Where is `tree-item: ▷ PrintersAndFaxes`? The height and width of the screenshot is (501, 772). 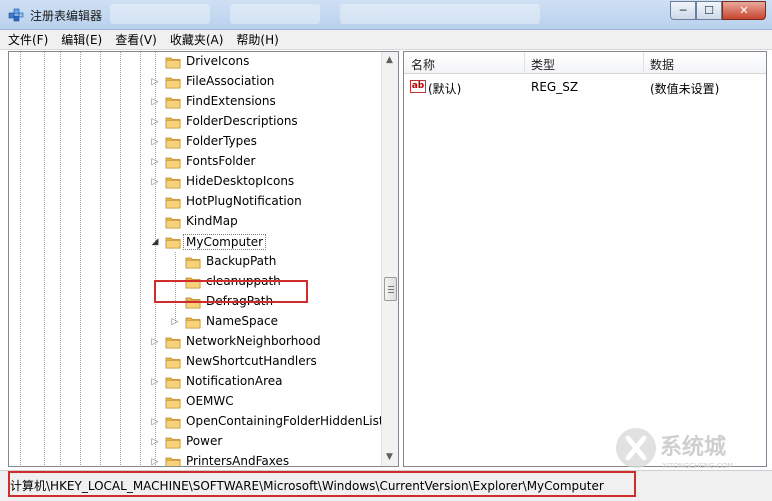 tree-item: ▷ PrintersAndFaxes is located at coordinates (195, 459).